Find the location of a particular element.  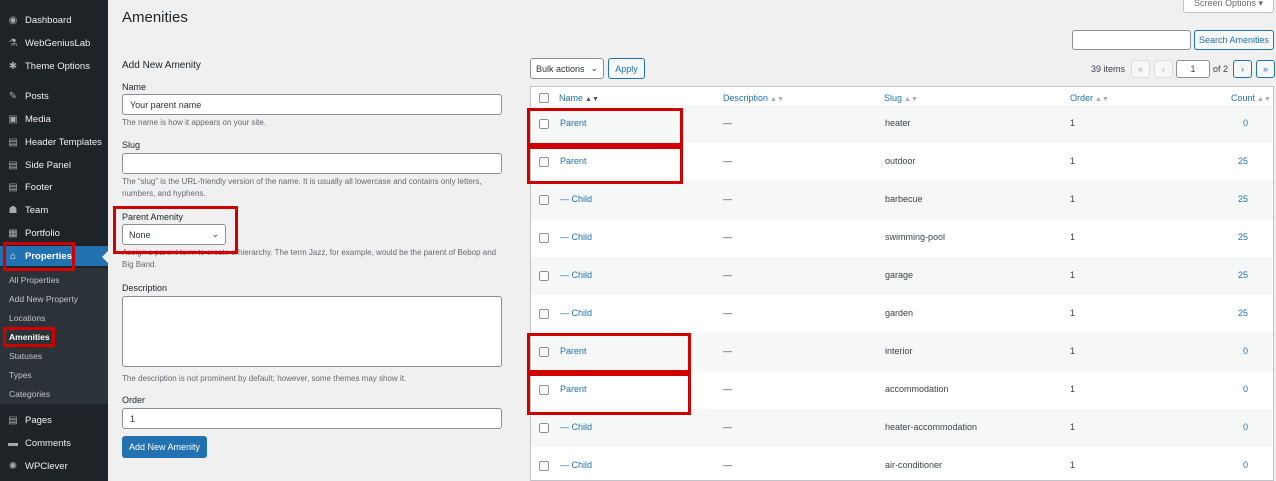

term-slug: garden is located at coordinates (899, 313).